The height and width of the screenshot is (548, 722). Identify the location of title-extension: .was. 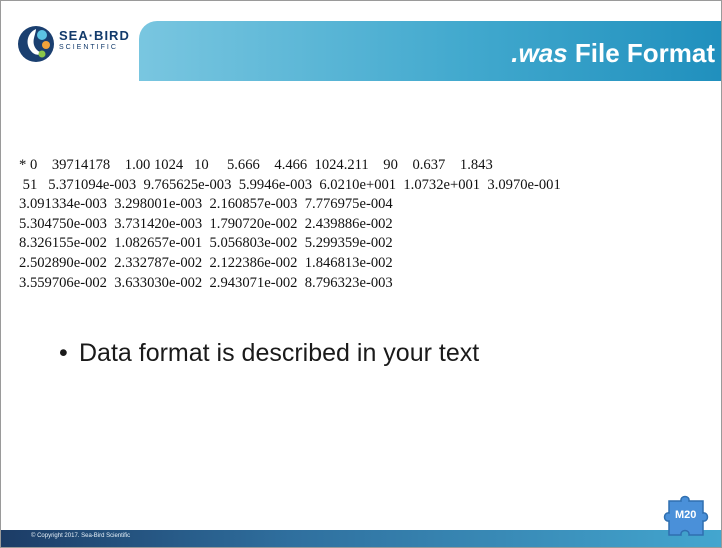
(539, 53).